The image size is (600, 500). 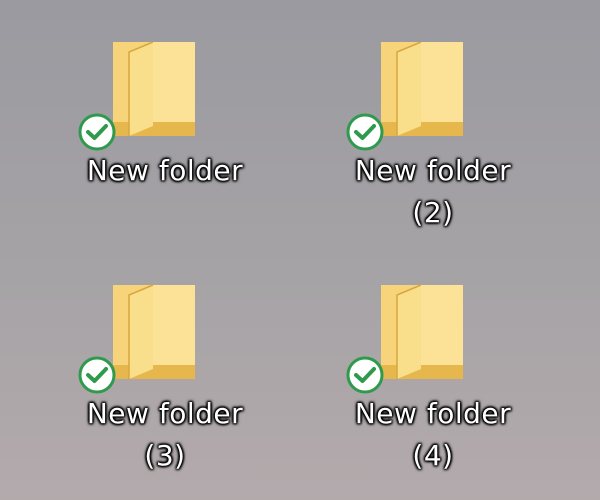 I want to click on folder-name-label: New folder (3), so click(x=165, y=435).